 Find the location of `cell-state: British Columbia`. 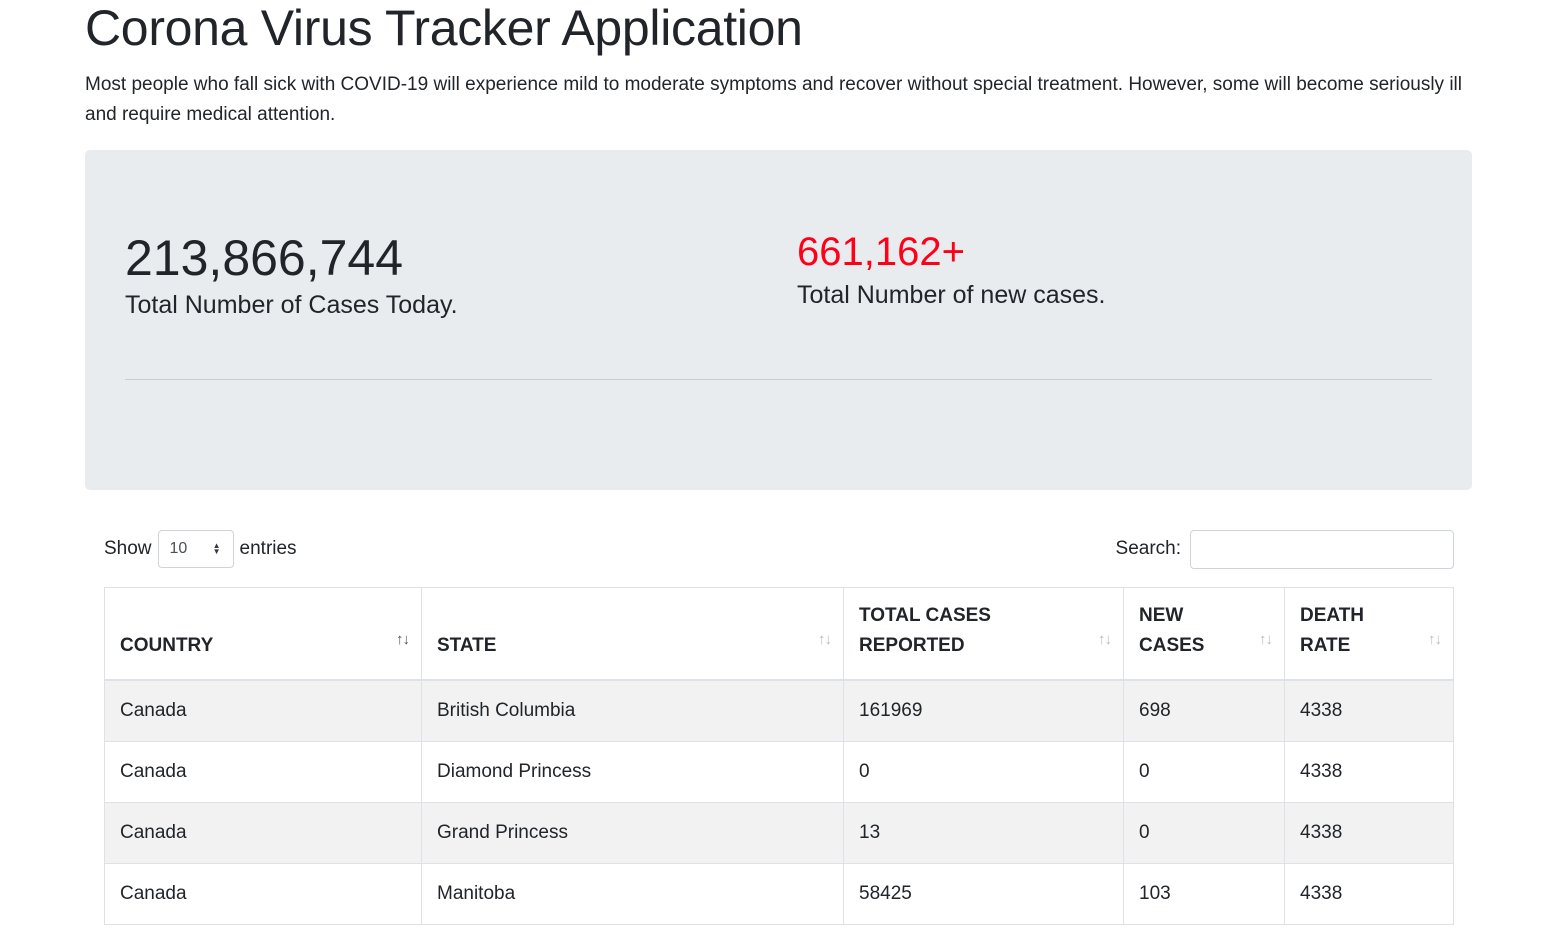

cell-state: British Columbia is located at coordinates (632, 710).